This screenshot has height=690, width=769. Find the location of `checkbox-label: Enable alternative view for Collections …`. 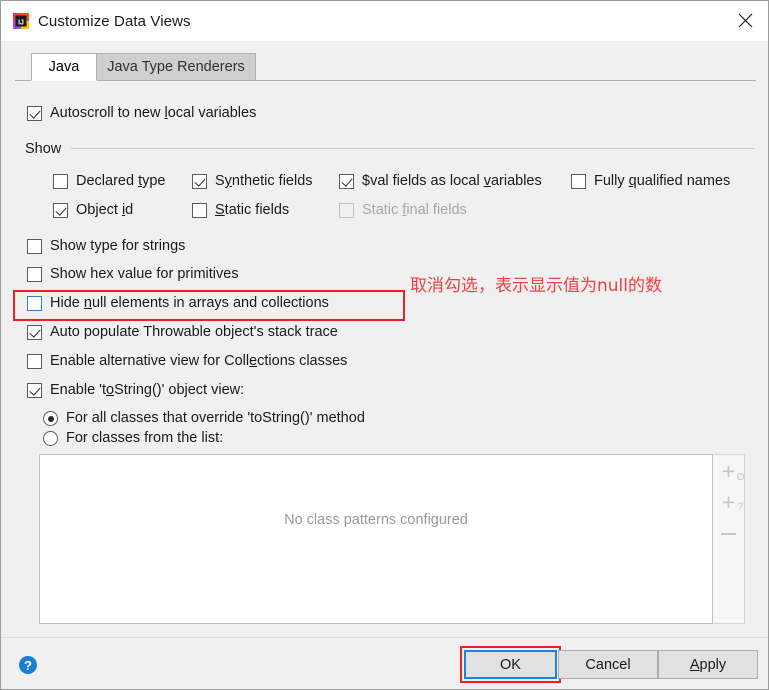

checkbox-label: Enable alternative view for Collections … is located at coordinates (199, 361).